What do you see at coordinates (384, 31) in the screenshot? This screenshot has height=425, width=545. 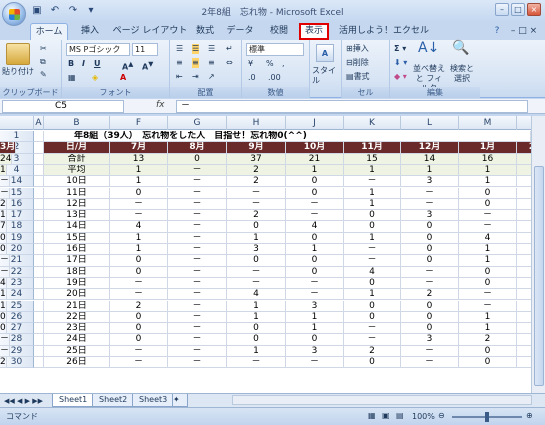 I see `tab-excel-tips: 活用しよう！エクセル` at bounding box center [384, 31].